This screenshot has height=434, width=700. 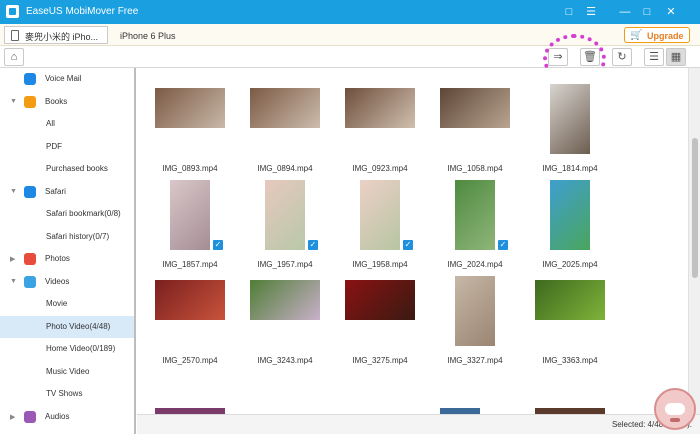 I want to click on sidebar-item-label: Books, so click(x=56, y=101).